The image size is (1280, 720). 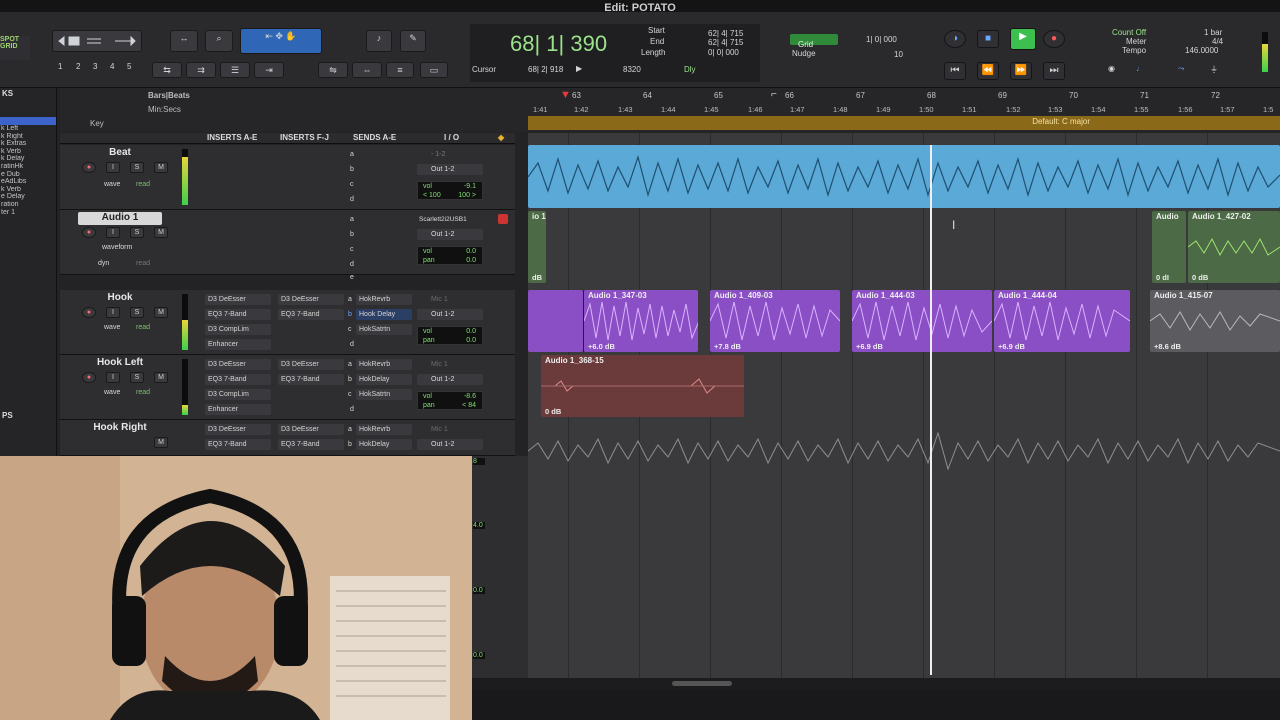 I want to click on input-selector: - 1-2, so click(x=450, y=154).